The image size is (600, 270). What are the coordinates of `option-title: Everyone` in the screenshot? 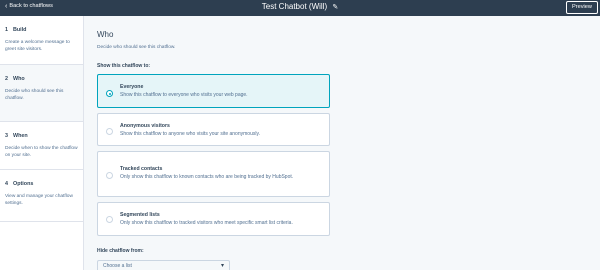 It's located at (132, 87).